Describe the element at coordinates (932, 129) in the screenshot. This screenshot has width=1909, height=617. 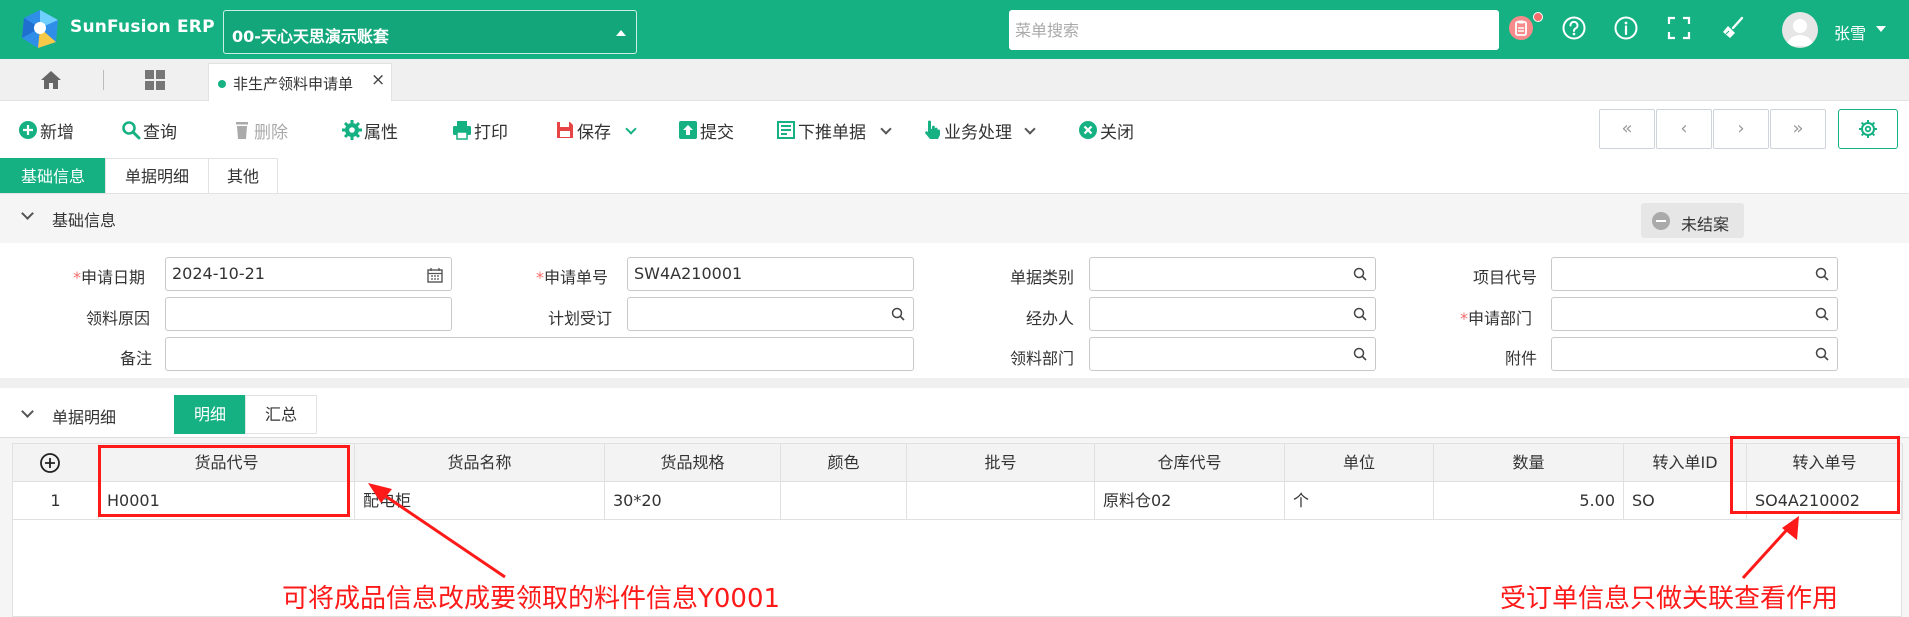
I see `hand-pointer-icon` at that location.